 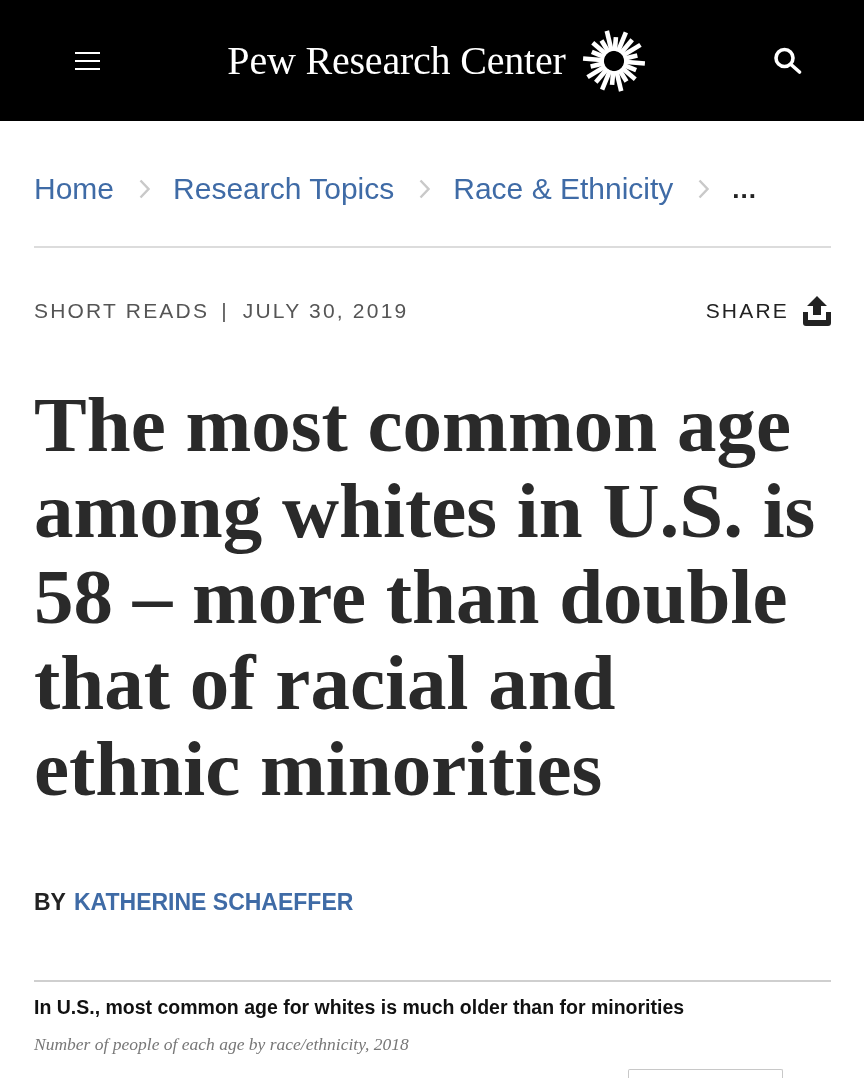 I want to click on share-upload-icon, so click(x=817, y=311).